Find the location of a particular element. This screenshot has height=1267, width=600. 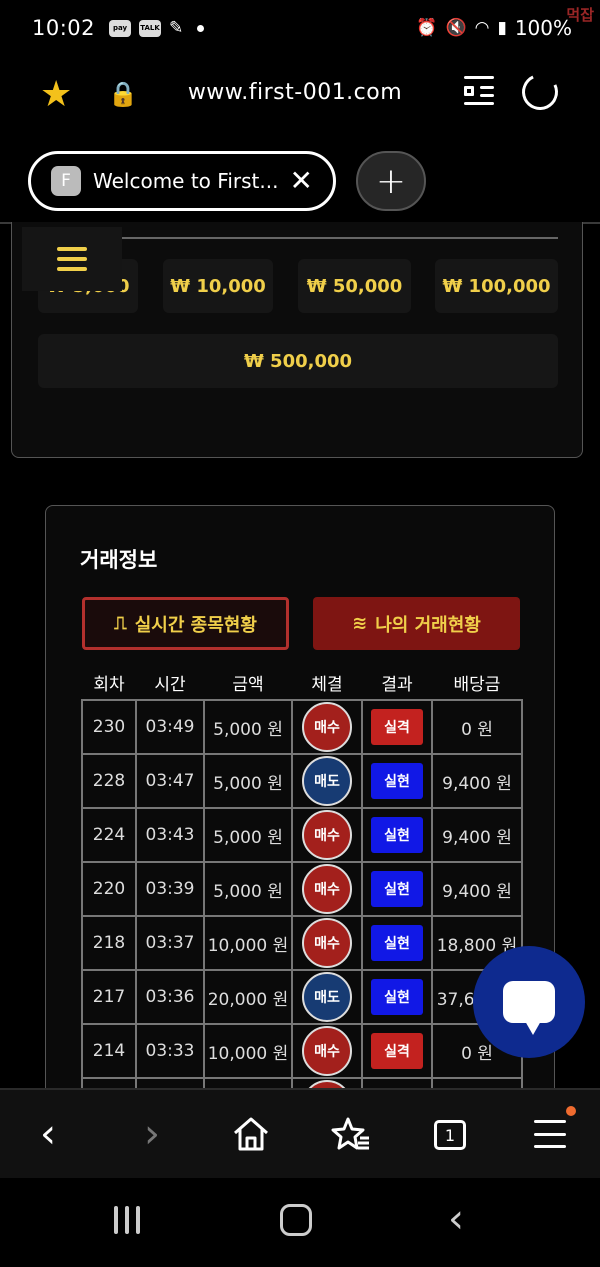

wifi-icon: ◠ is located at coordinates (482, 28).